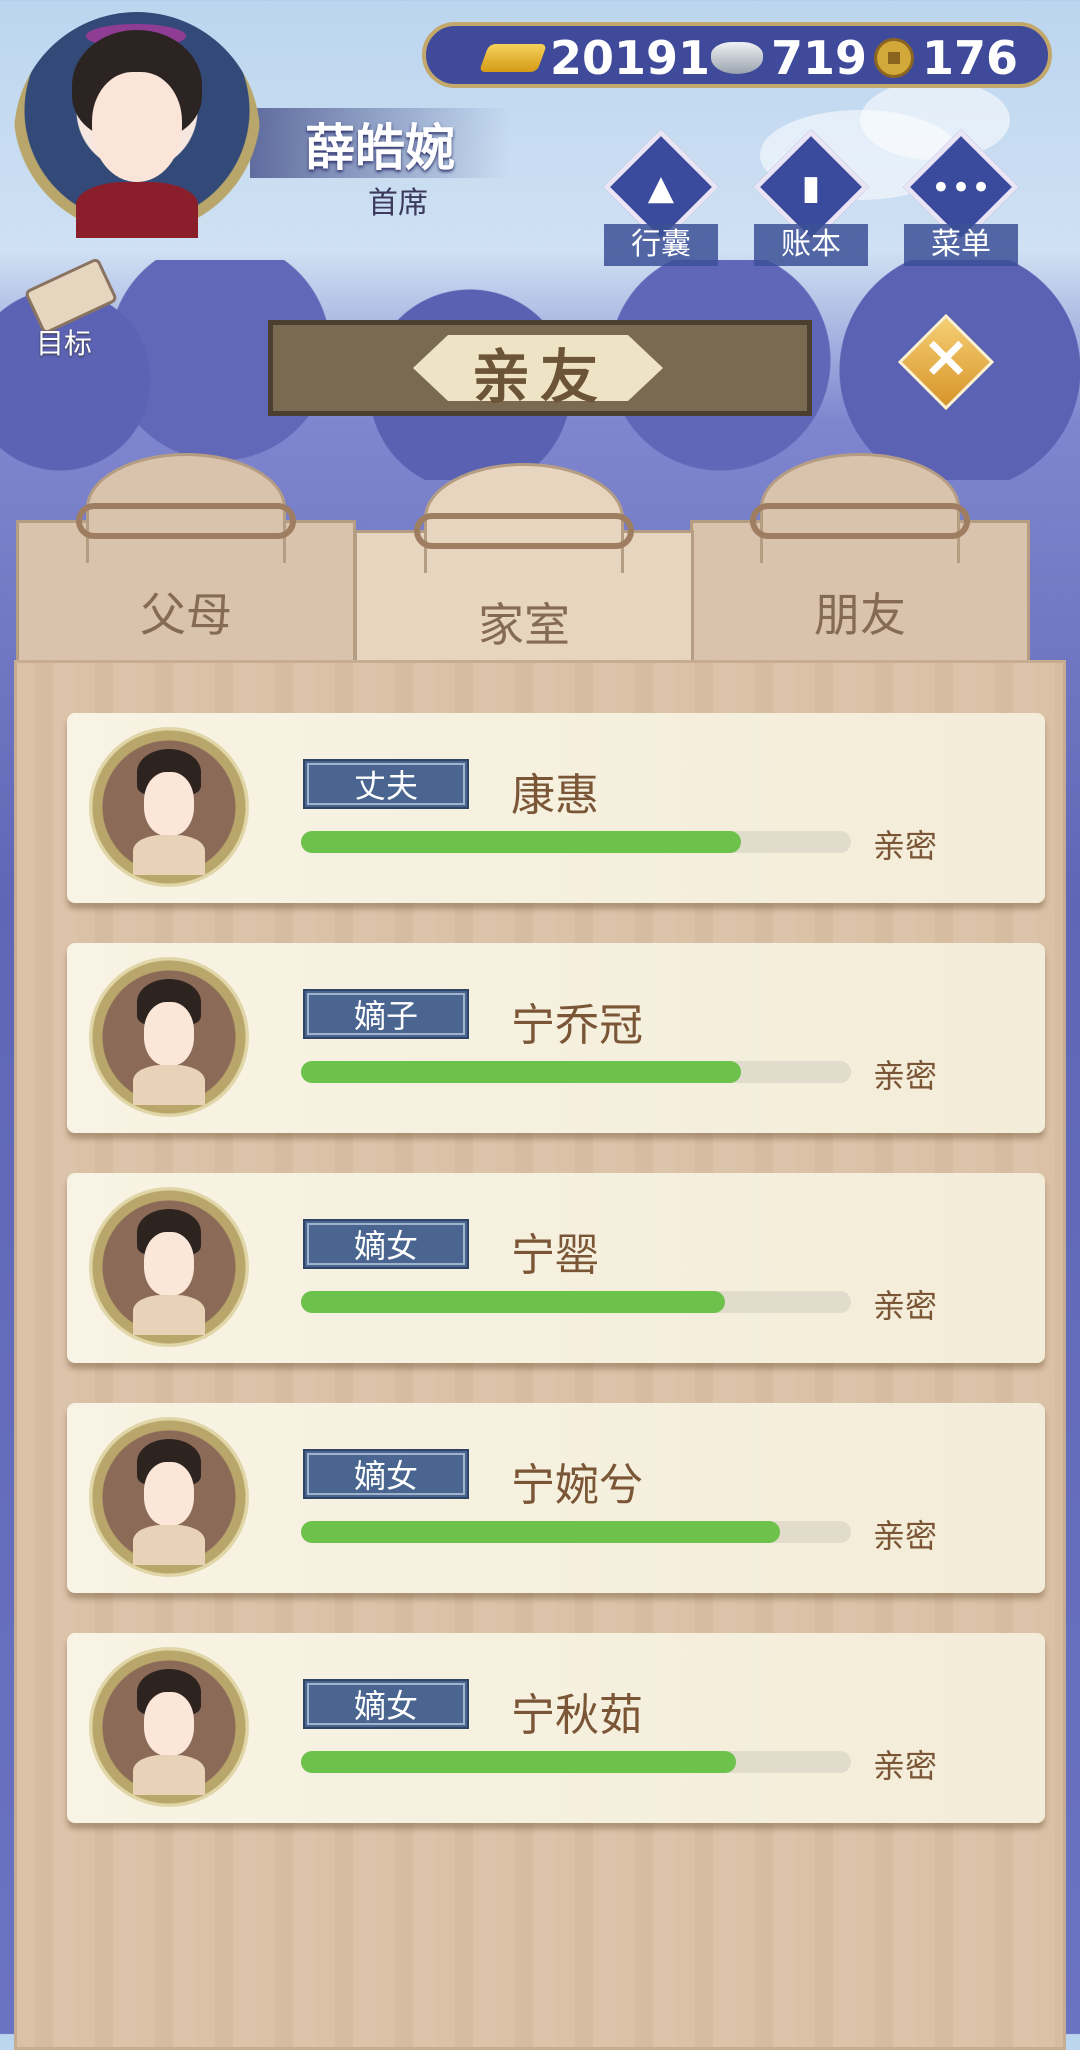 This screenshot has width=1080, height=2050. Describe the element at coordinates (961, 245) in the screenshot. I see `menu-label: 菜单` at that location.